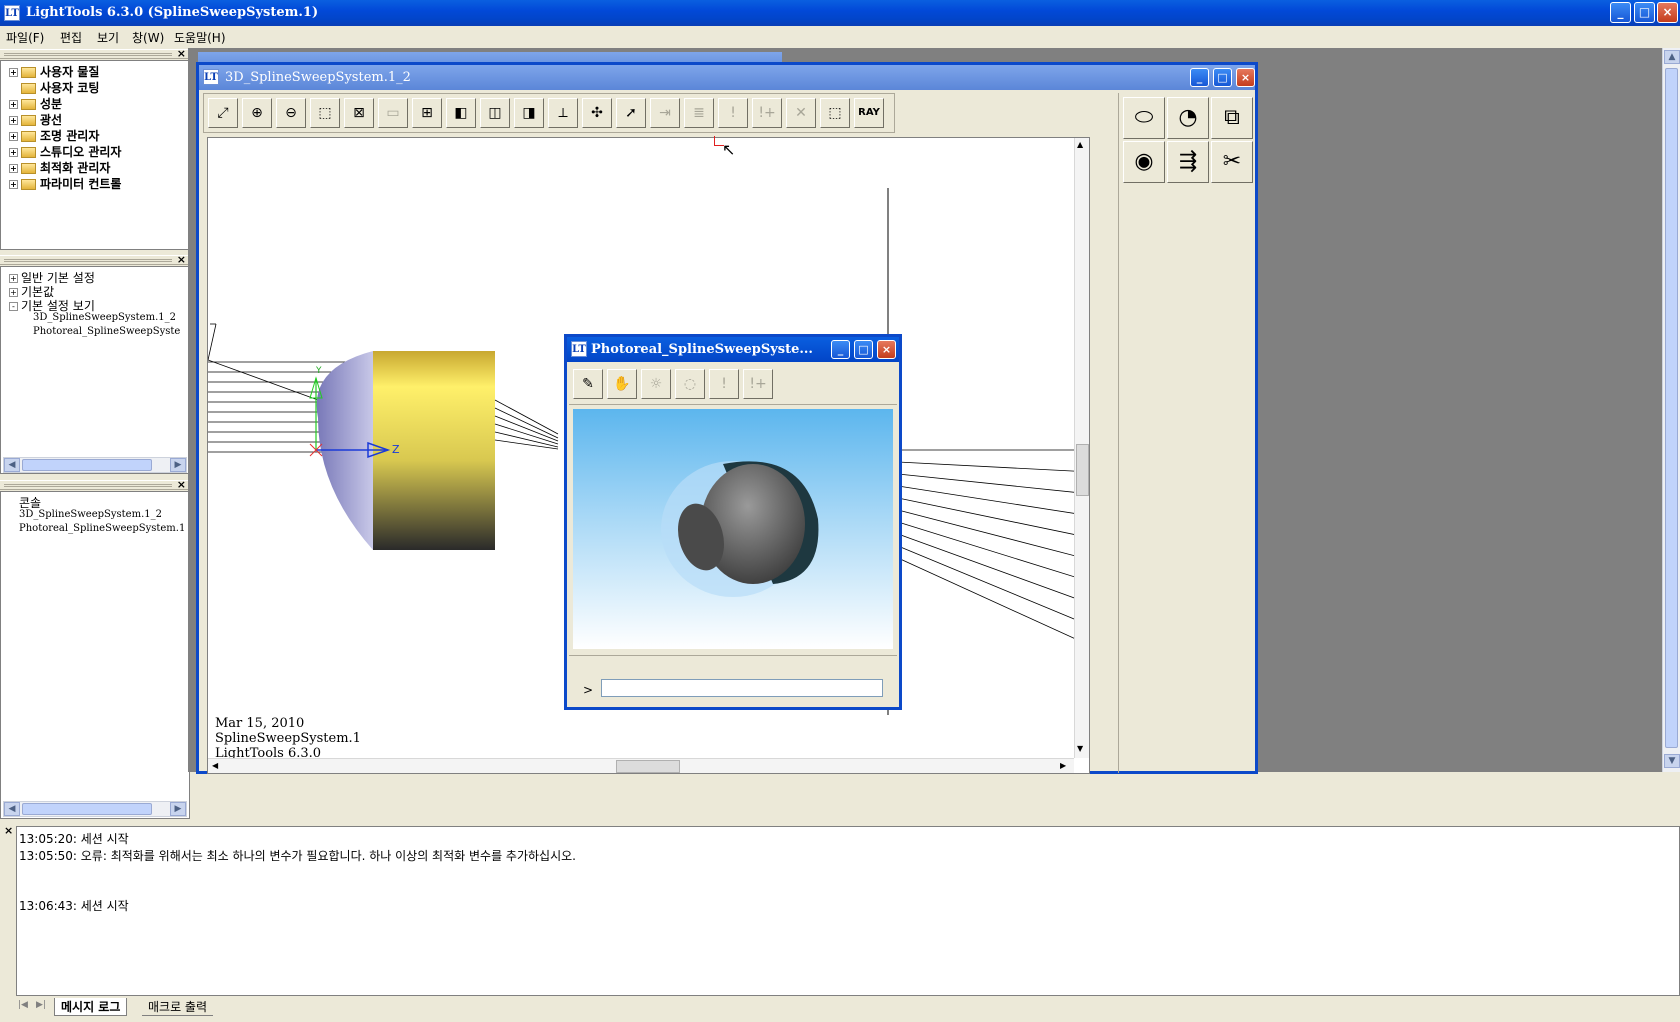  Describe the element at coordinates (733, 529) in the screenshot. I see `photoreal-render` at that location.